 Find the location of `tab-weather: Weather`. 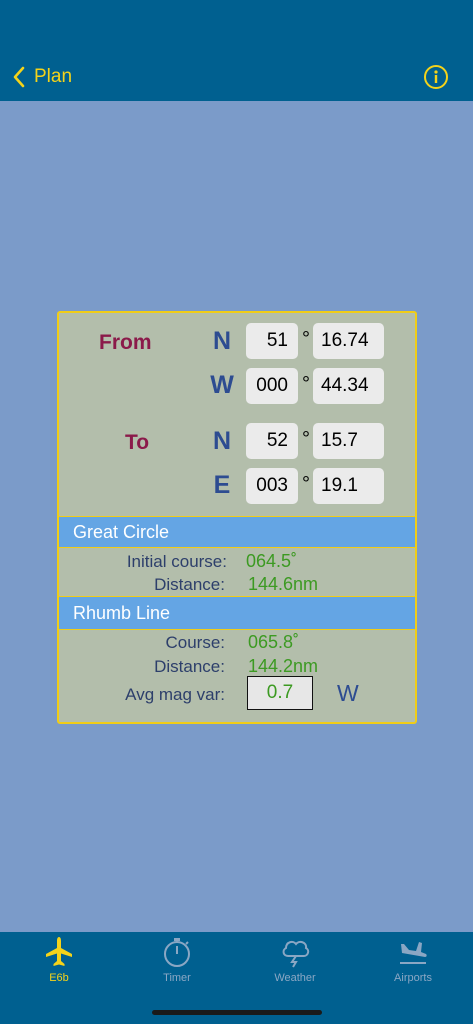

tab-weather: Weather is located at coordinates (295, 962).